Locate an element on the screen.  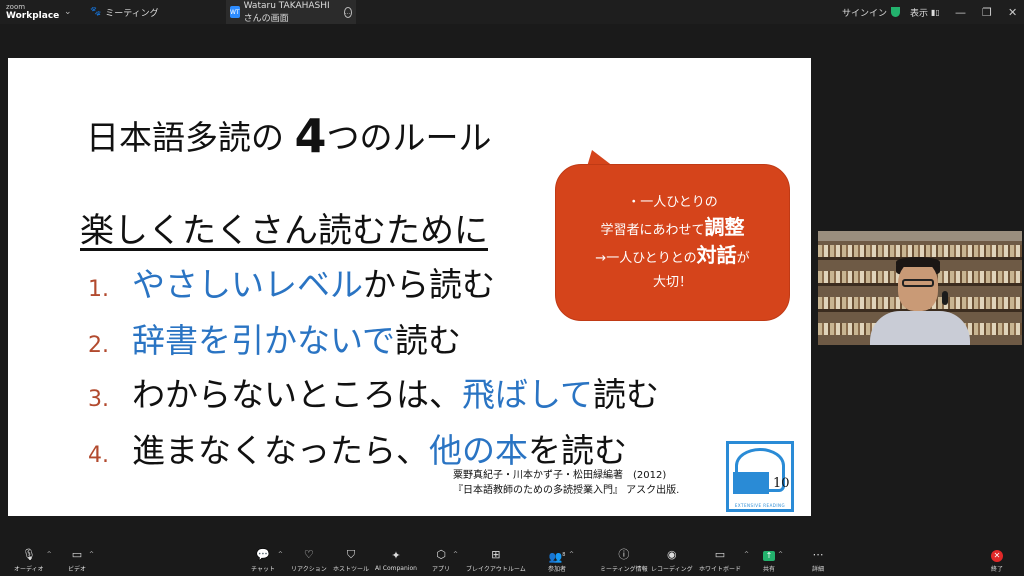
video-button: ▭ ビデオ ^ is located at coordinates (81, 560).